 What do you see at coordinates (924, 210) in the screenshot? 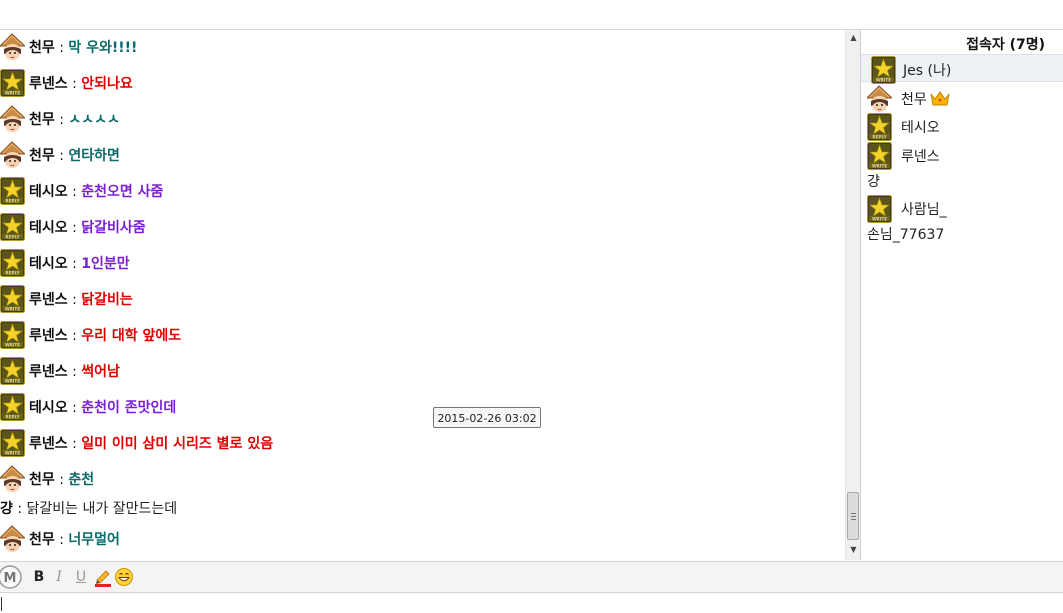
I see `user-name: 사람님_` at bounding box center [924, 210].